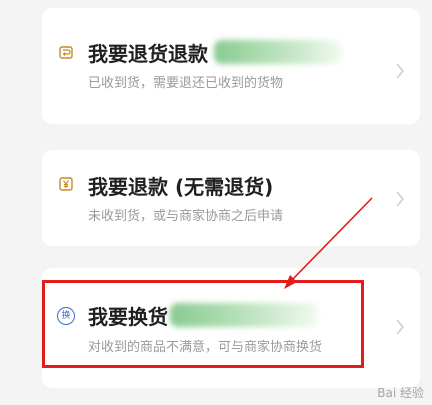 This screenshot has height=405, width=432. What do you see at coordinates (148, 54) in the screenshot?
I see `option-title: 我要退货退款` at bounding box center [148, 54].